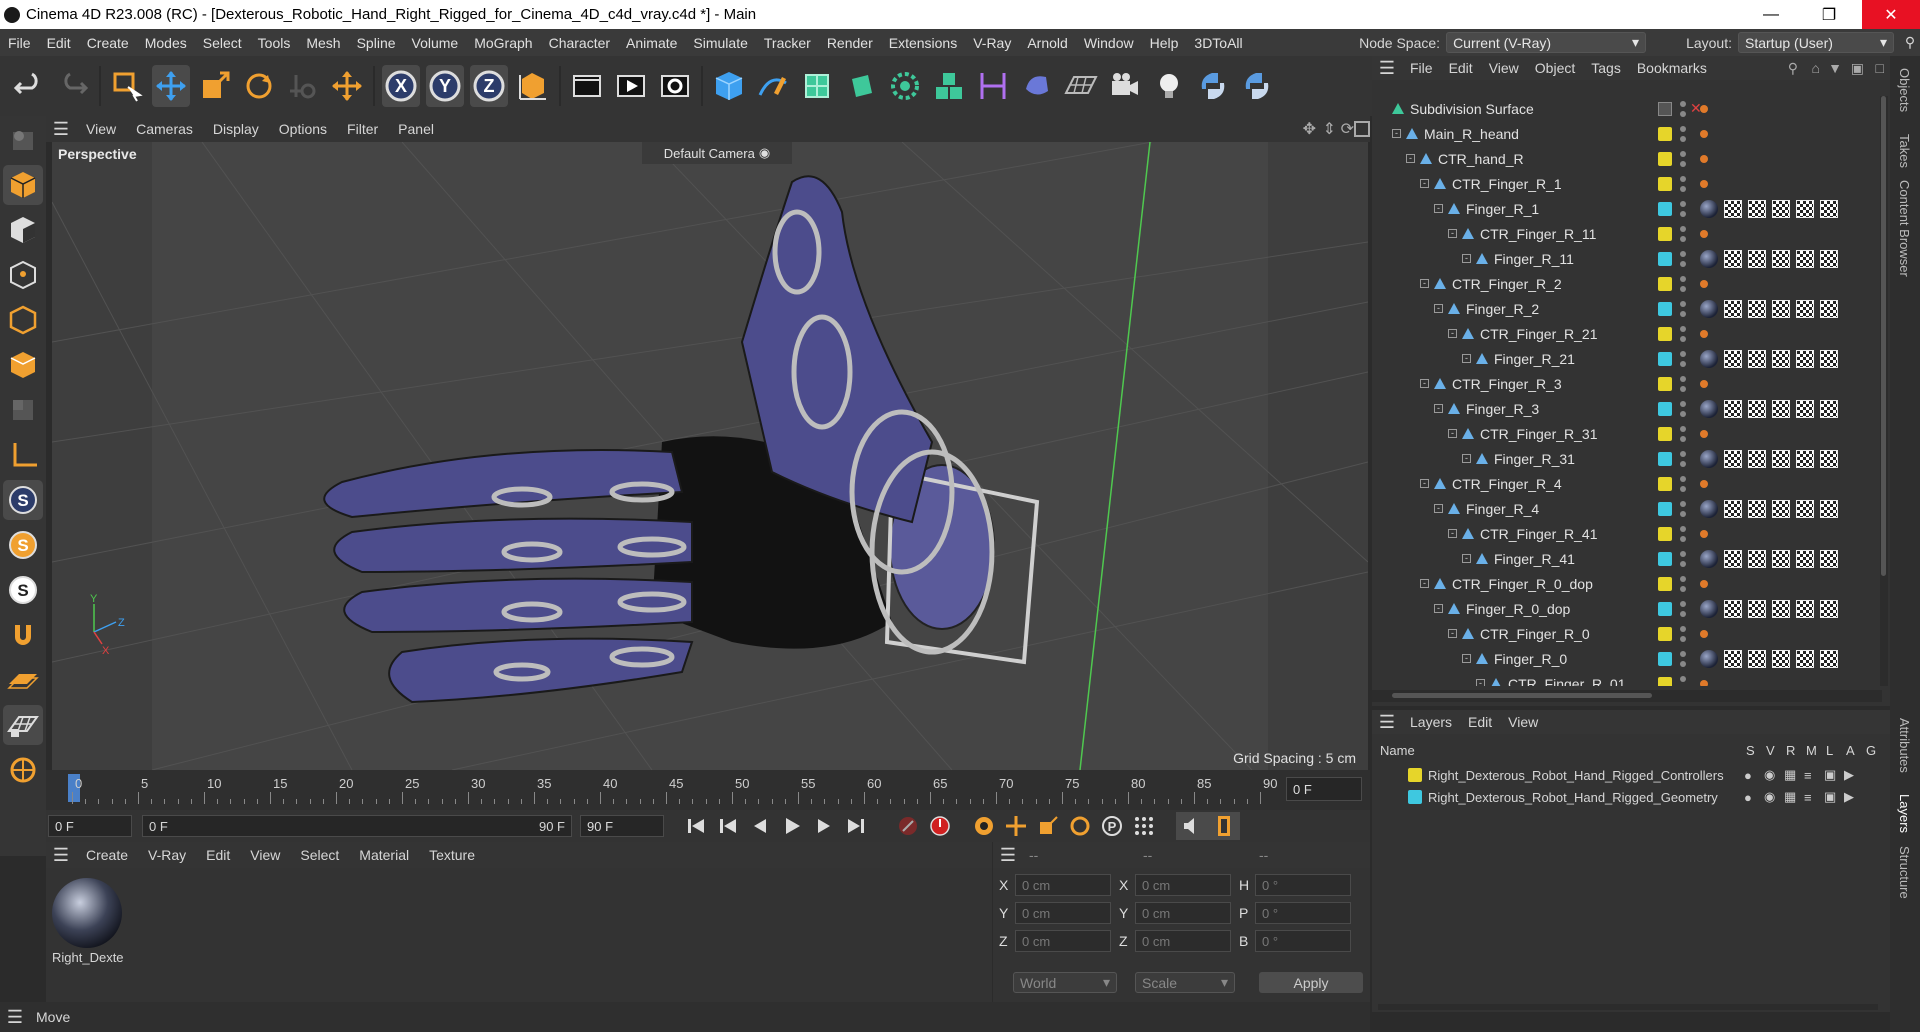 The width and height of the screenshot is (1920, 1032). Describe the element at coordinates (1627, 183) in the screenshot. I see `object-row: - CTR_Finger_R_1` at that location.